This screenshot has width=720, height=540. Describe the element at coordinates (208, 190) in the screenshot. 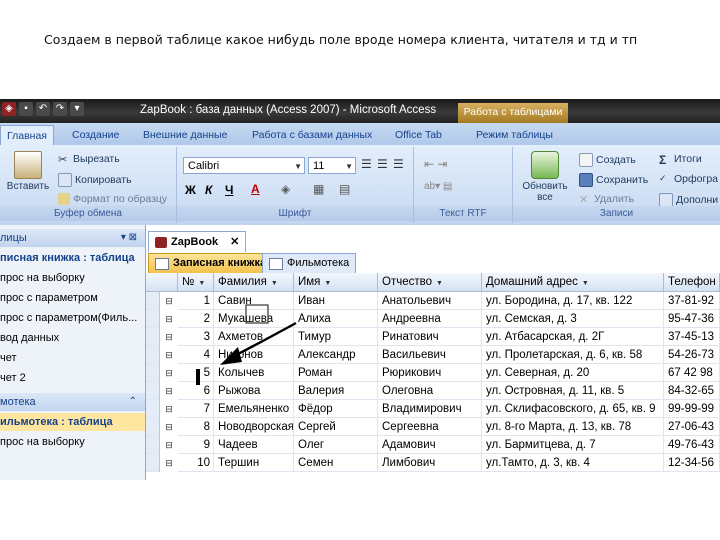

I see `italic-icon: К` at that location.